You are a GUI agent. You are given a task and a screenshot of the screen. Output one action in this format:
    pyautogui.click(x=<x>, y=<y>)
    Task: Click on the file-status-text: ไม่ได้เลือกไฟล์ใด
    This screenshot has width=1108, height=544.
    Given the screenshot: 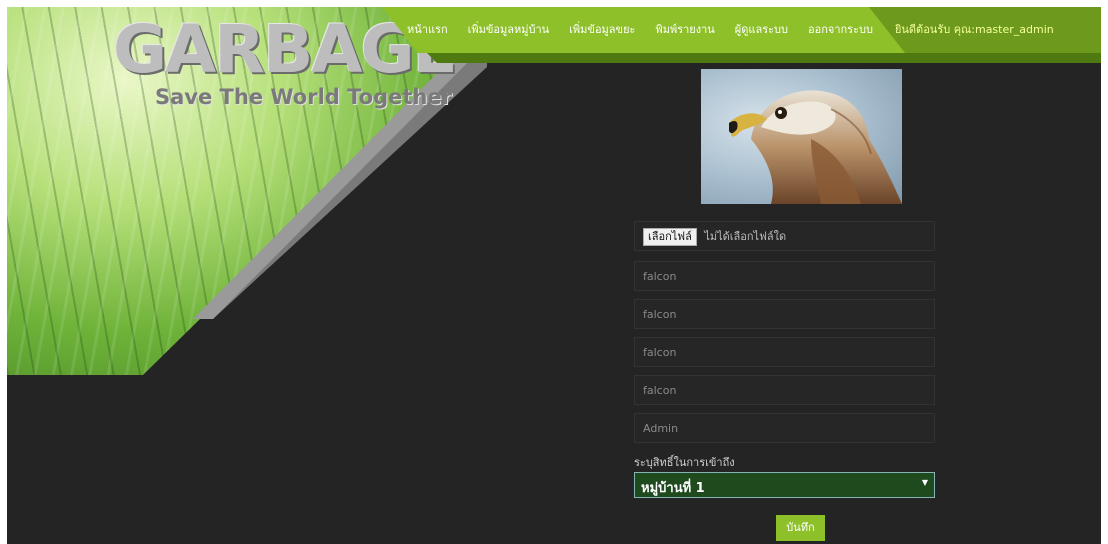 What is the action you would take?
    pyautogui.click(x=745, y=236)
    